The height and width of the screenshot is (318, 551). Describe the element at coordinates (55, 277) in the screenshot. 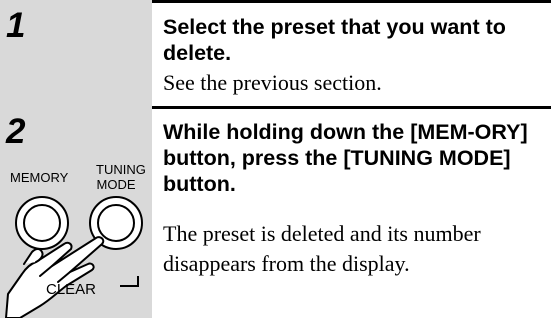

I see `hand-icon` at that location.